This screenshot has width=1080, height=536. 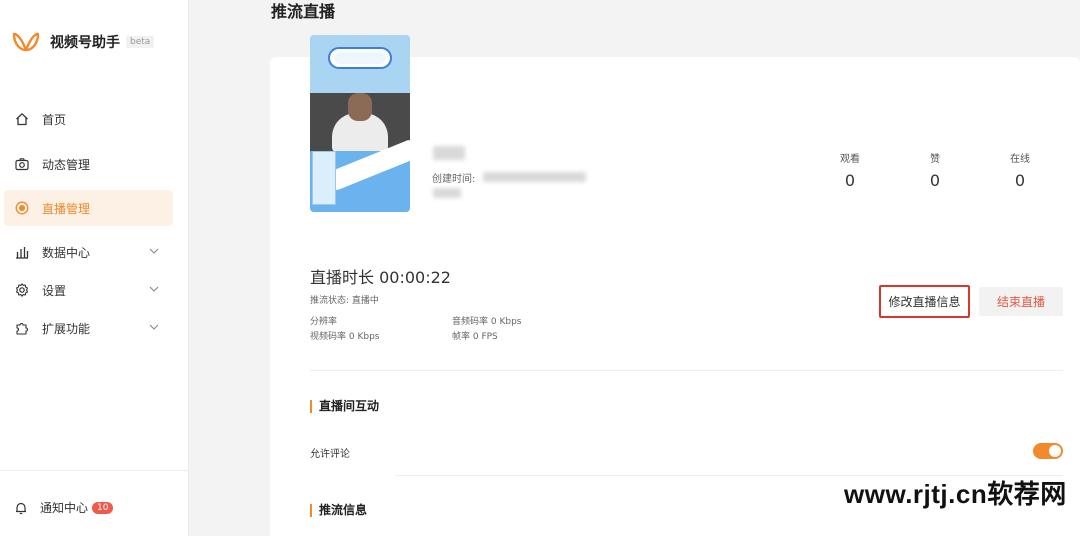 What do you see at coordinates (935, 170) in the screenshot?
I see `stat-likes: 赞 0` at bounding box center [935, 170].